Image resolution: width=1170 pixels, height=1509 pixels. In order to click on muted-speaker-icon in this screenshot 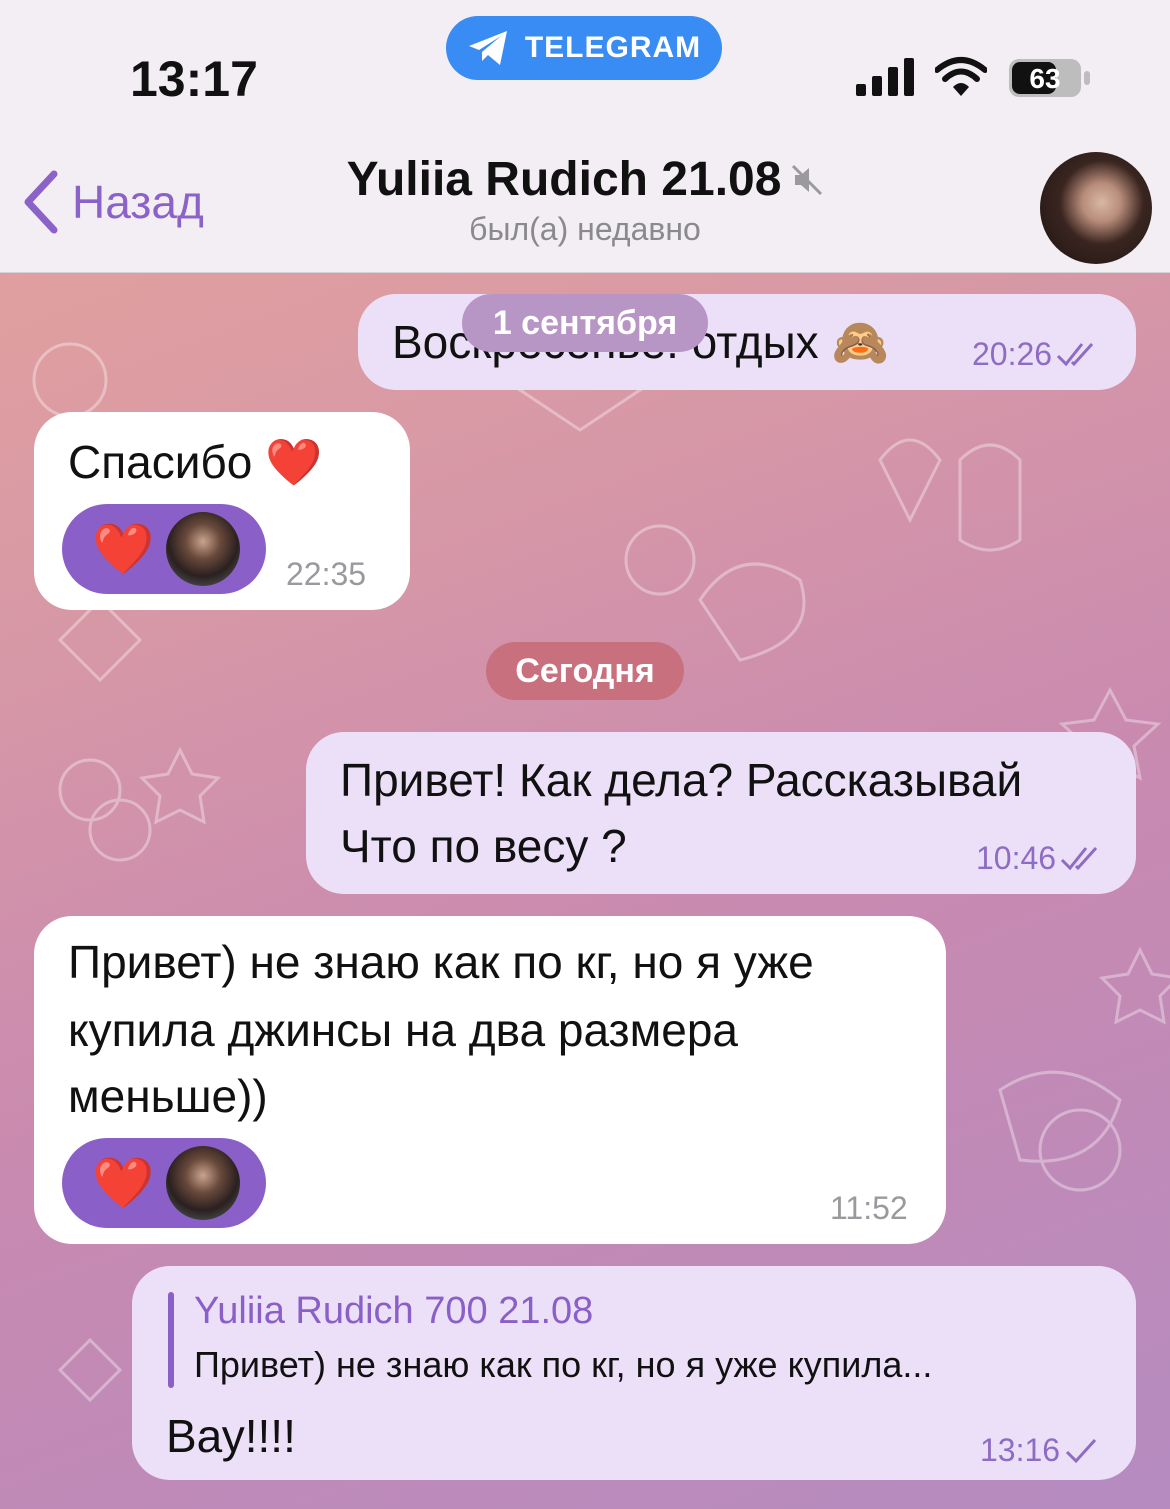, I will do `click(807, 179)`.